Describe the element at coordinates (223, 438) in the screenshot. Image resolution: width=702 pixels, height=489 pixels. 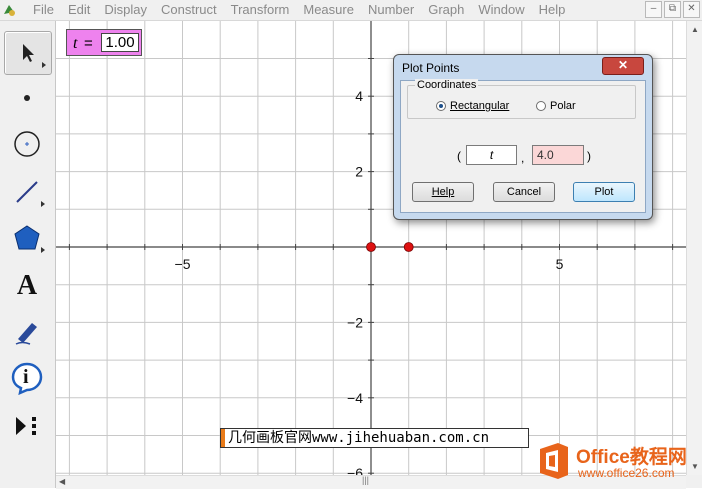
I see `watermark-bar` at that location.